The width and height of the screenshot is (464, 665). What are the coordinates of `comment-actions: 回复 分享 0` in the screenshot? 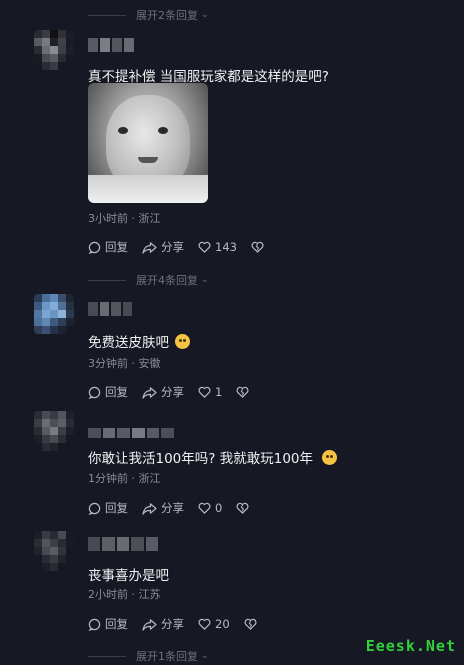 It's located at (177, 508).